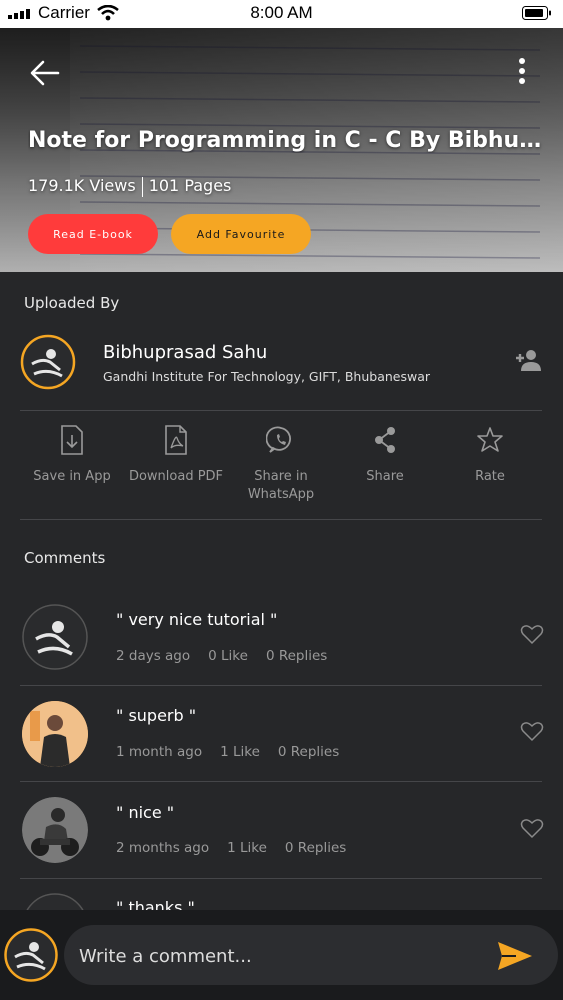 The height and width of the screenshot is (1000, 563). I want to click on comment-meta: 1 month ago 1 Like 0 Replies, so click(236, 752).